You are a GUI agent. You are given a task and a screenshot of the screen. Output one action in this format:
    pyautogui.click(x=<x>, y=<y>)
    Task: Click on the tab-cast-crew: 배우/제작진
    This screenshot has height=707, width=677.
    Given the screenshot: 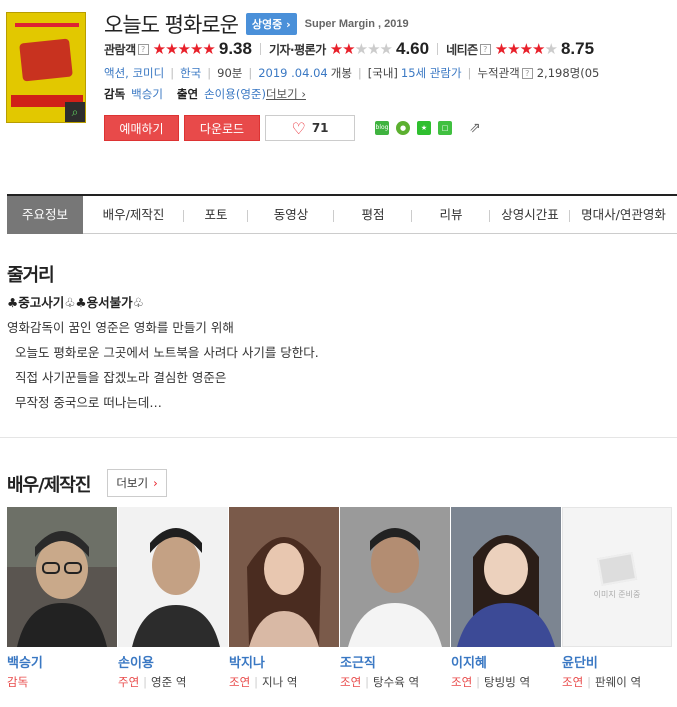 What is the action you would take?
    pyautogui.click(x=133, y=215)
    